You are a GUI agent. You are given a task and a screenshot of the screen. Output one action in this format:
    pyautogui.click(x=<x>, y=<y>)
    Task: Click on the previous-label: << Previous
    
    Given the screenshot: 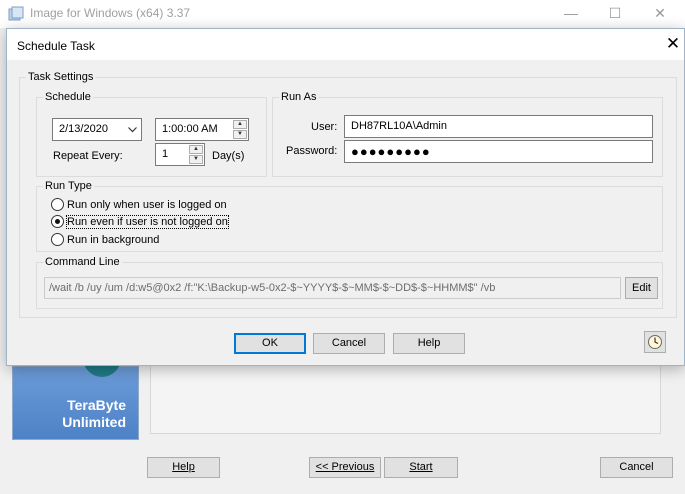 What is the action you would take?
    pyautogui.click(x=345, y=467)
    